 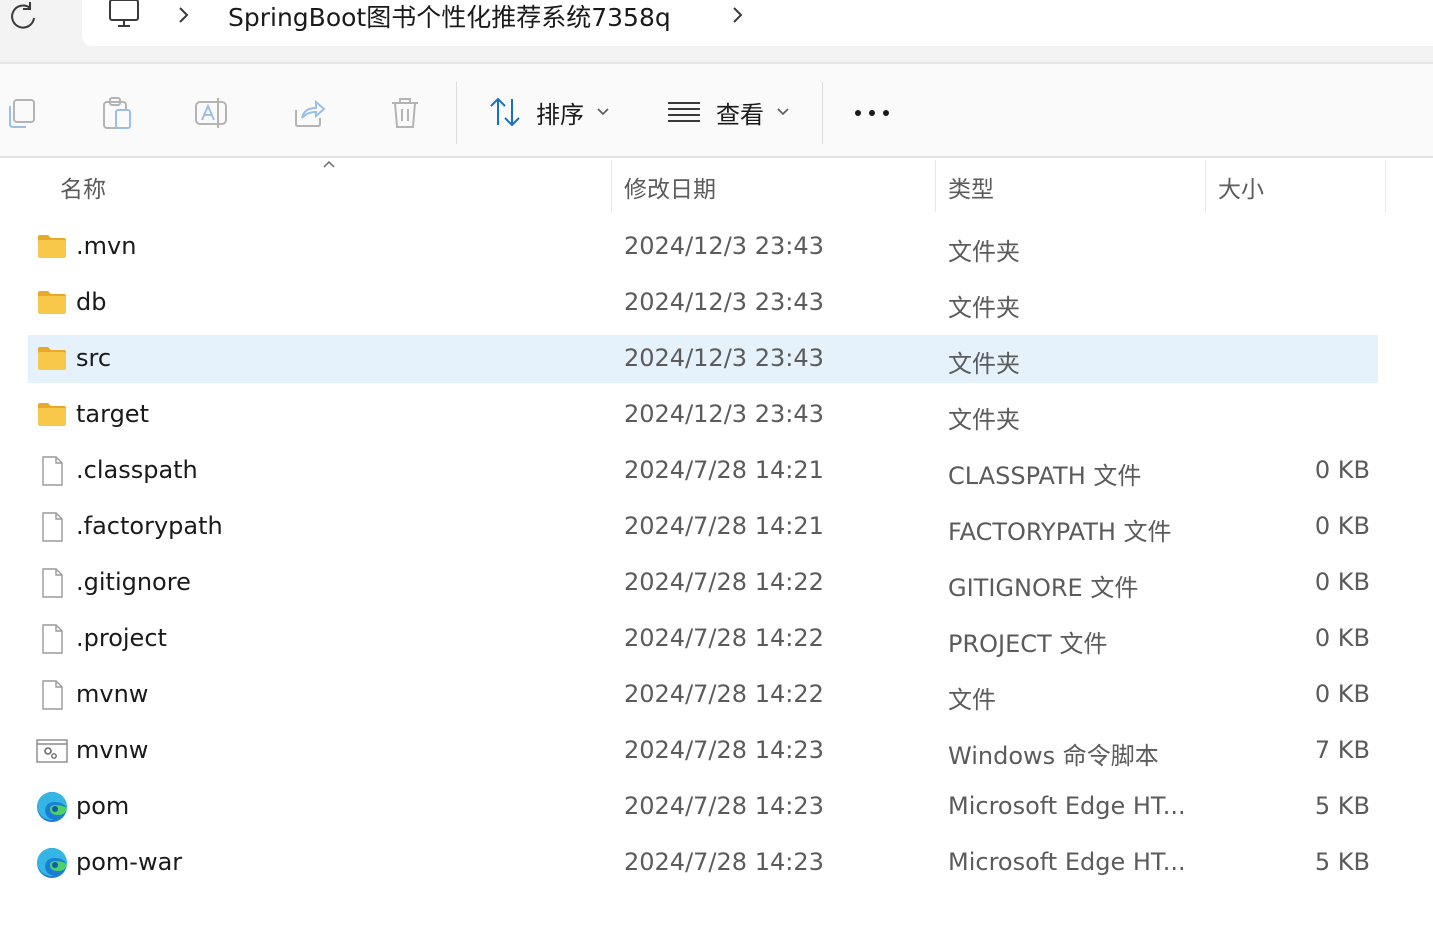 I want to click on file-name: .classpath, so click(x=137, y=470).